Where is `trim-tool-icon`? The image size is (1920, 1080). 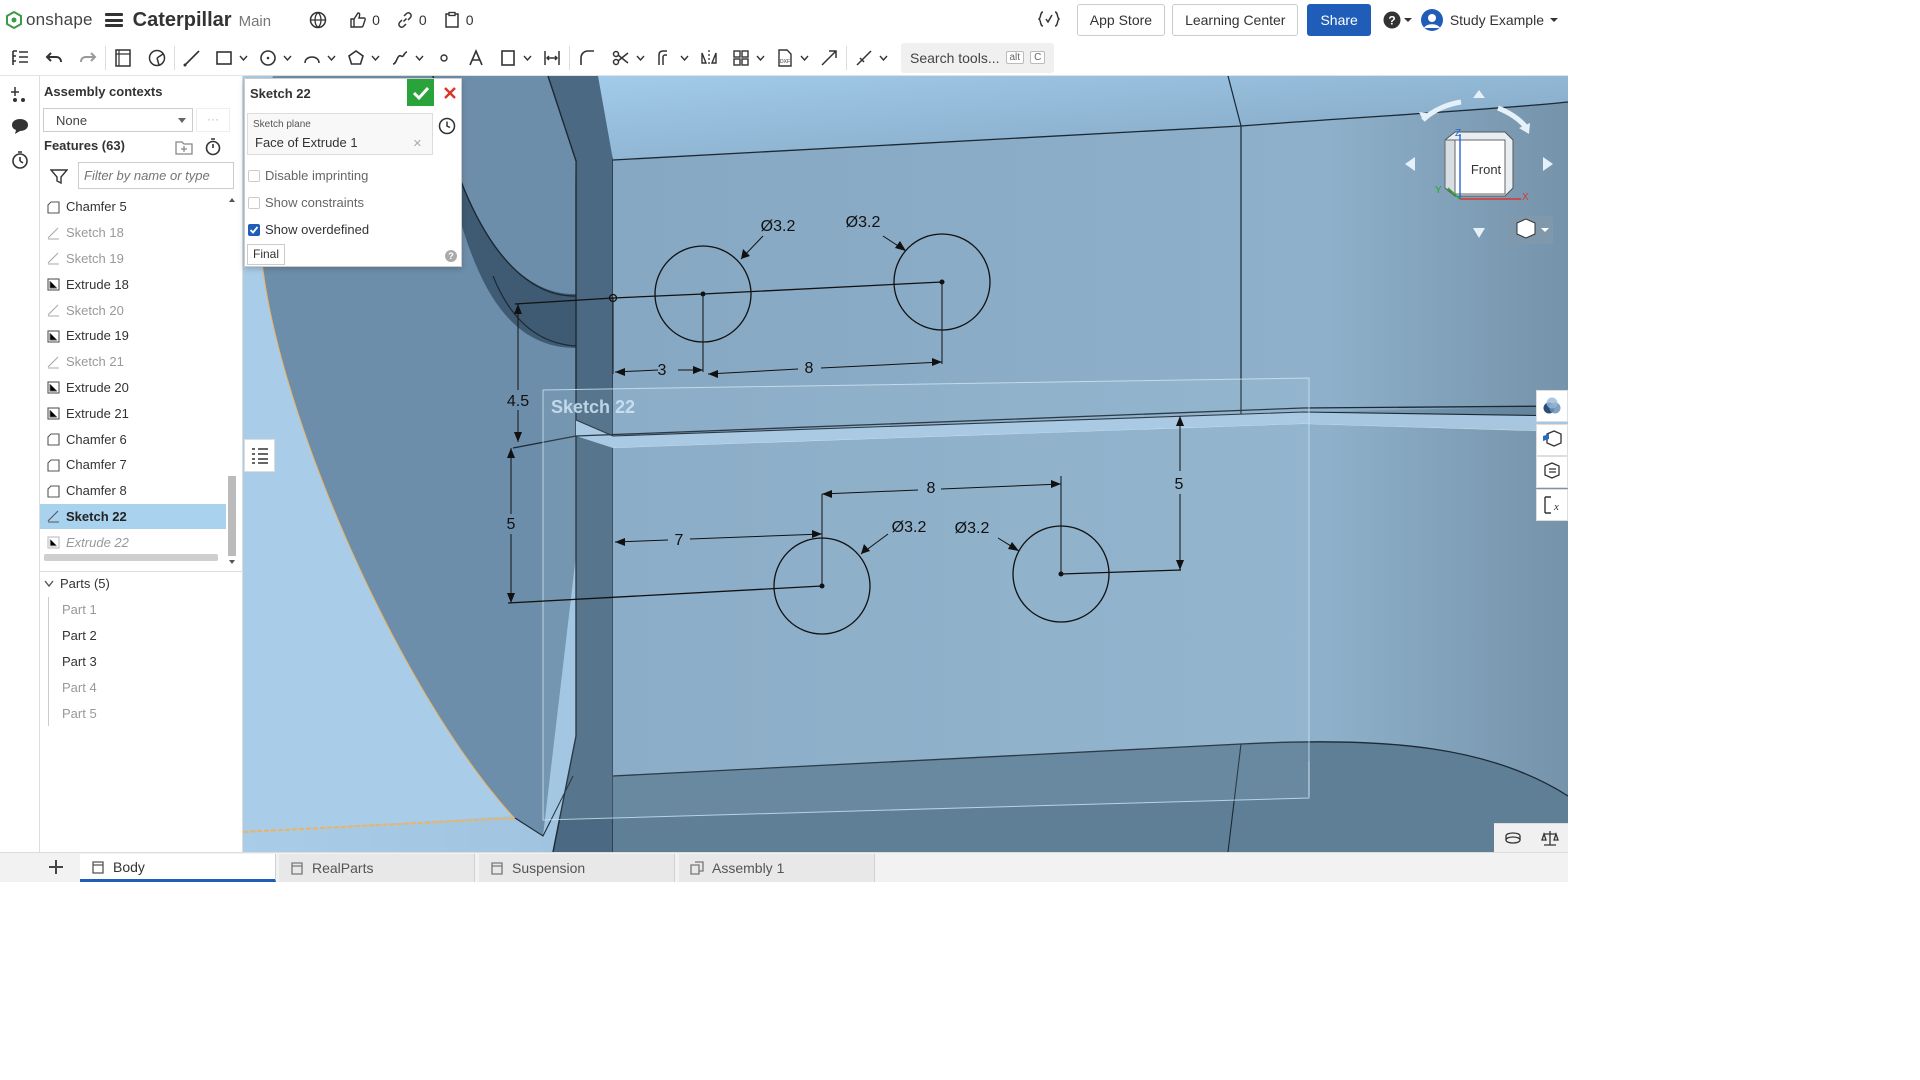
trim-tool-icon is located at coordinates (621, 58).